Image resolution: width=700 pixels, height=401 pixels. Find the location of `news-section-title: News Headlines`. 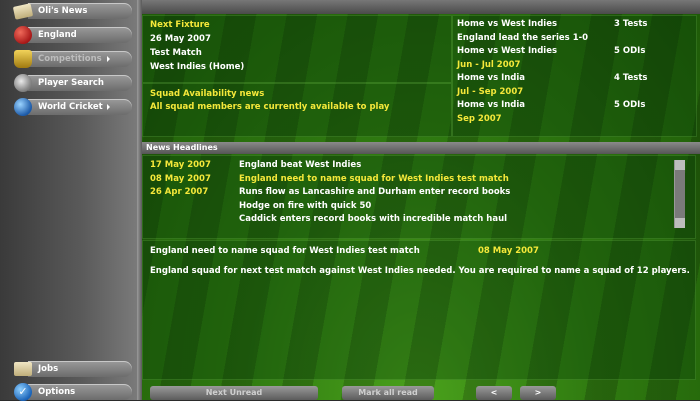

news-section-title: News Headlines is located at coordinates (421, 148).